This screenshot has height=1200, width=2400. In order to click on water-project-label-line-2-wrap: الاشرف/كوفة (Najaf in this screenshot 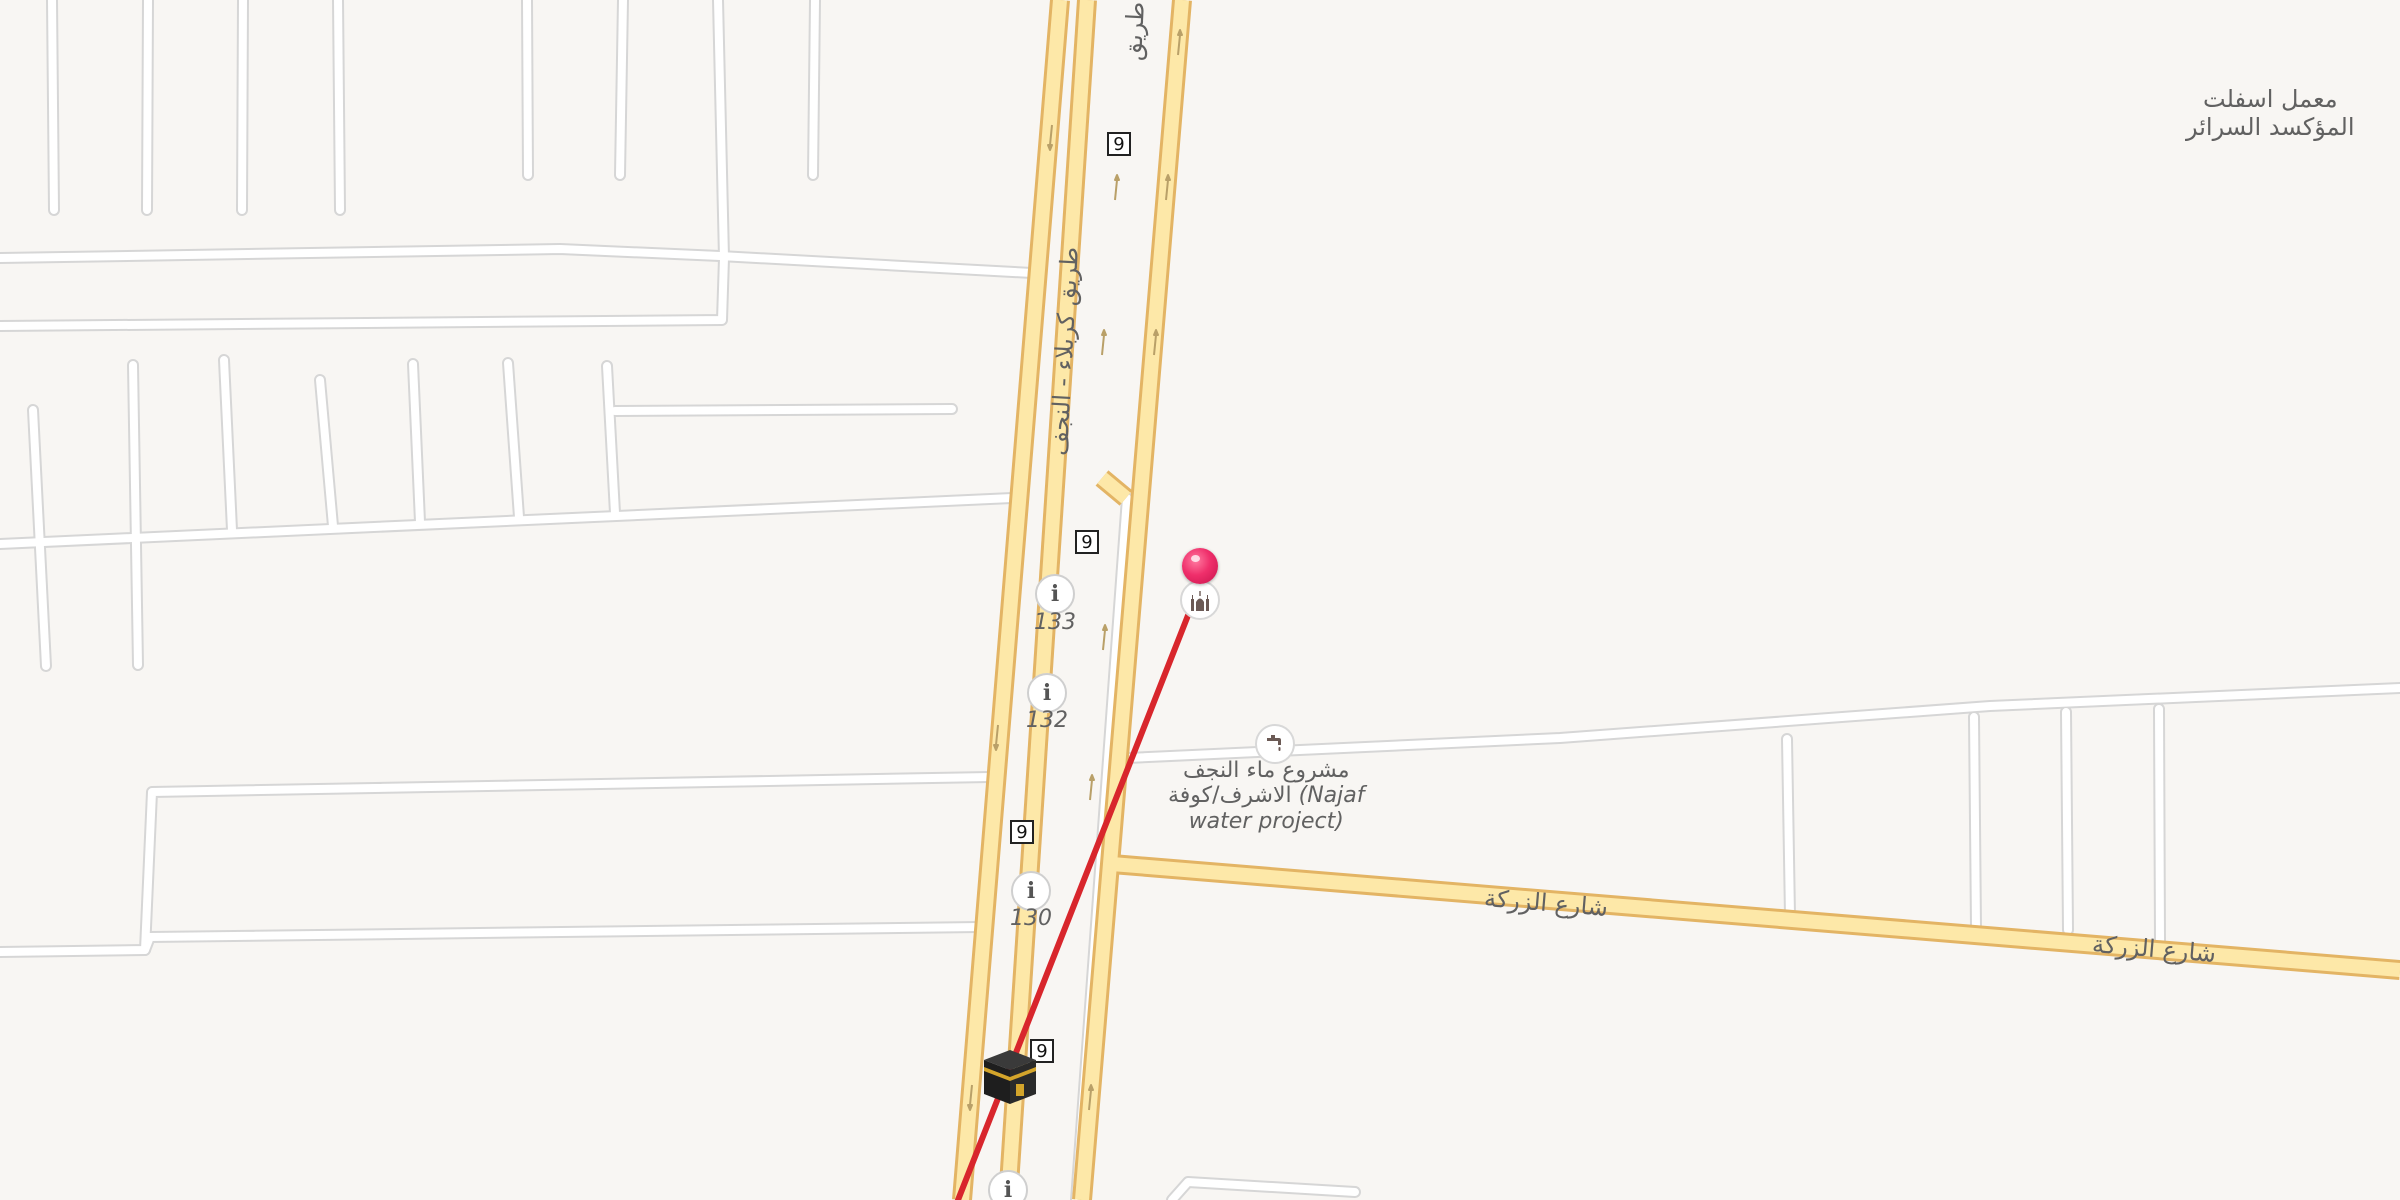, I will do `click(1266, 795)`.